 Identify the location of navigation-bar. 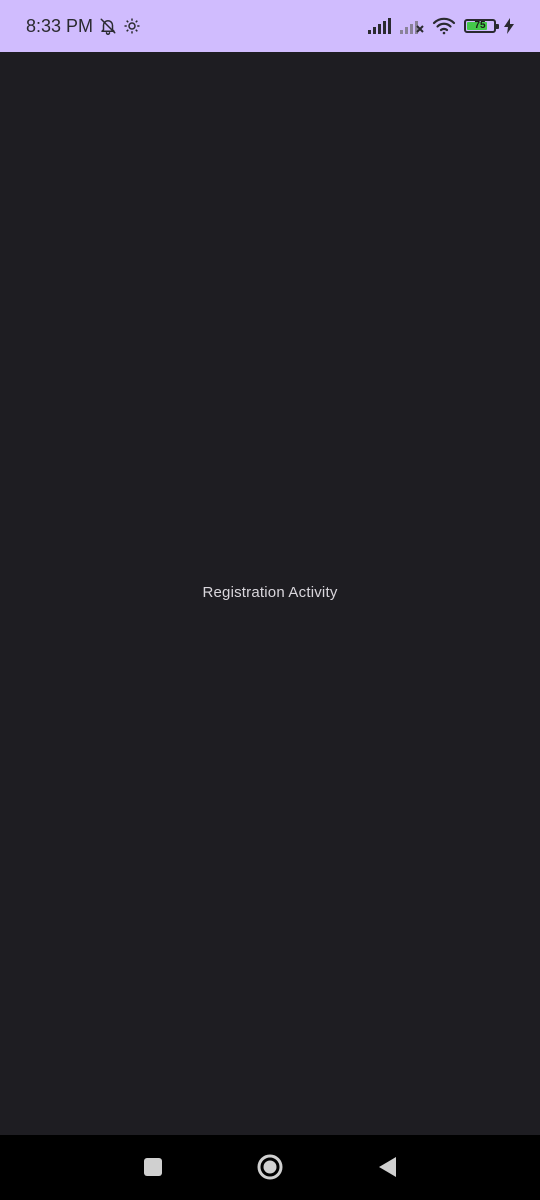
(270, 1167).